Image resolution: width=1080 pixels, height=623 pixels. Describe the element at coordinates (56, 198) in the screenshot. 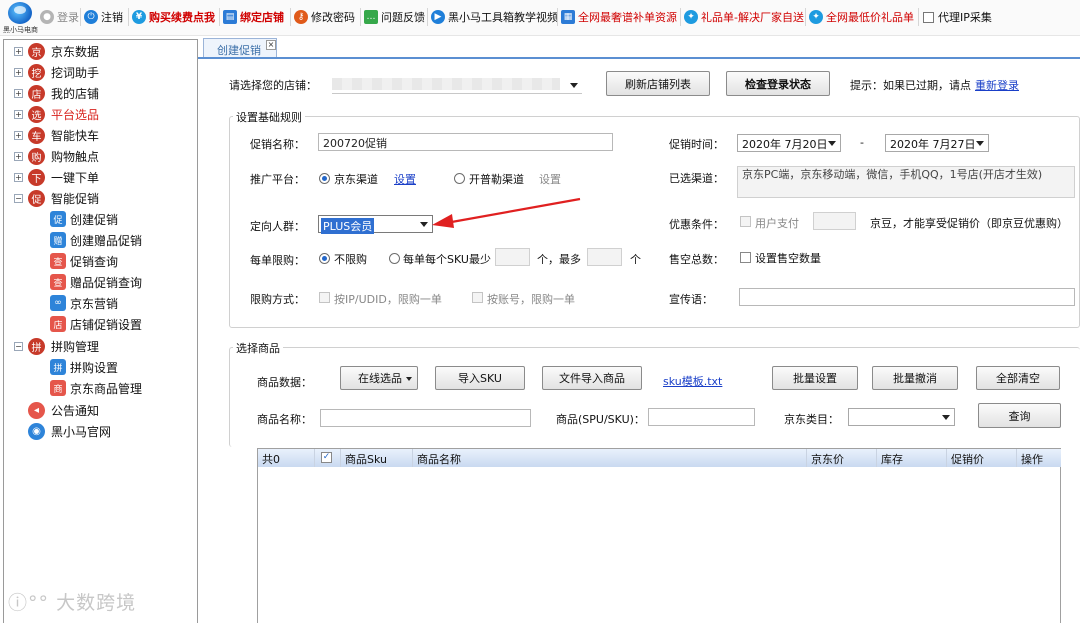

I see `tree-item-smart-promotion: − 促 智能促销` at that location.